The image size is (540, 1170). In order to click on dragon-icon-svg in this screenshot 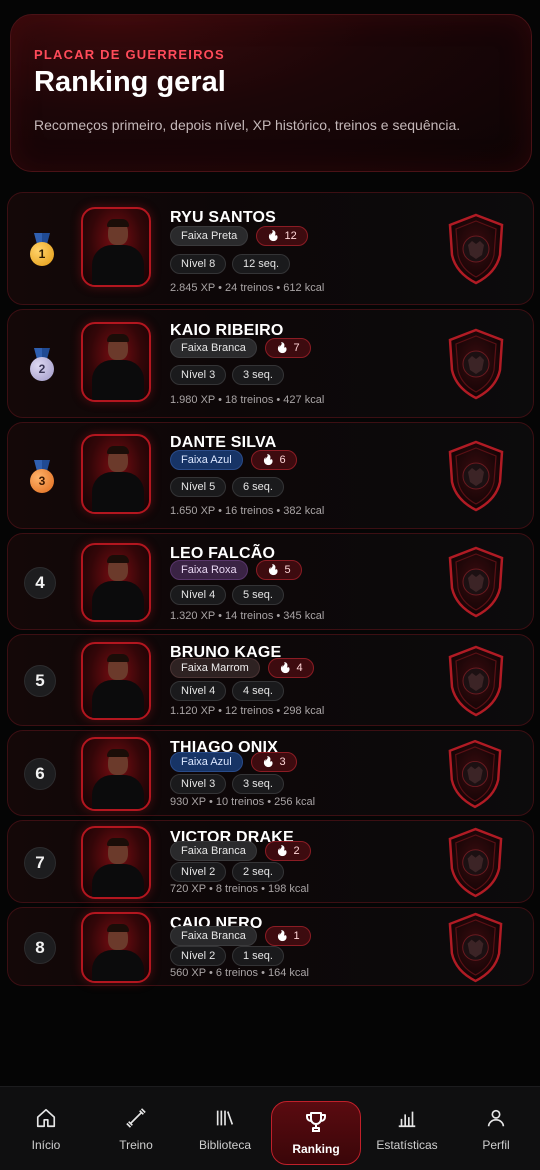, I will do `click(475, 862)`.